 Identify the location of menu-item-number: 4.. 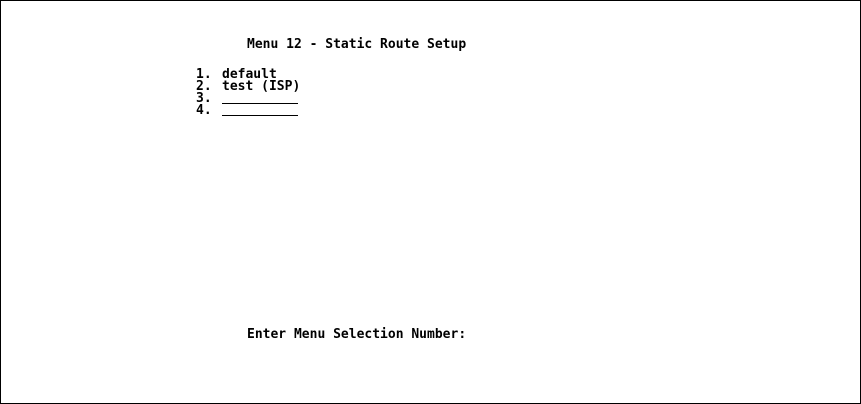
(204, 110).